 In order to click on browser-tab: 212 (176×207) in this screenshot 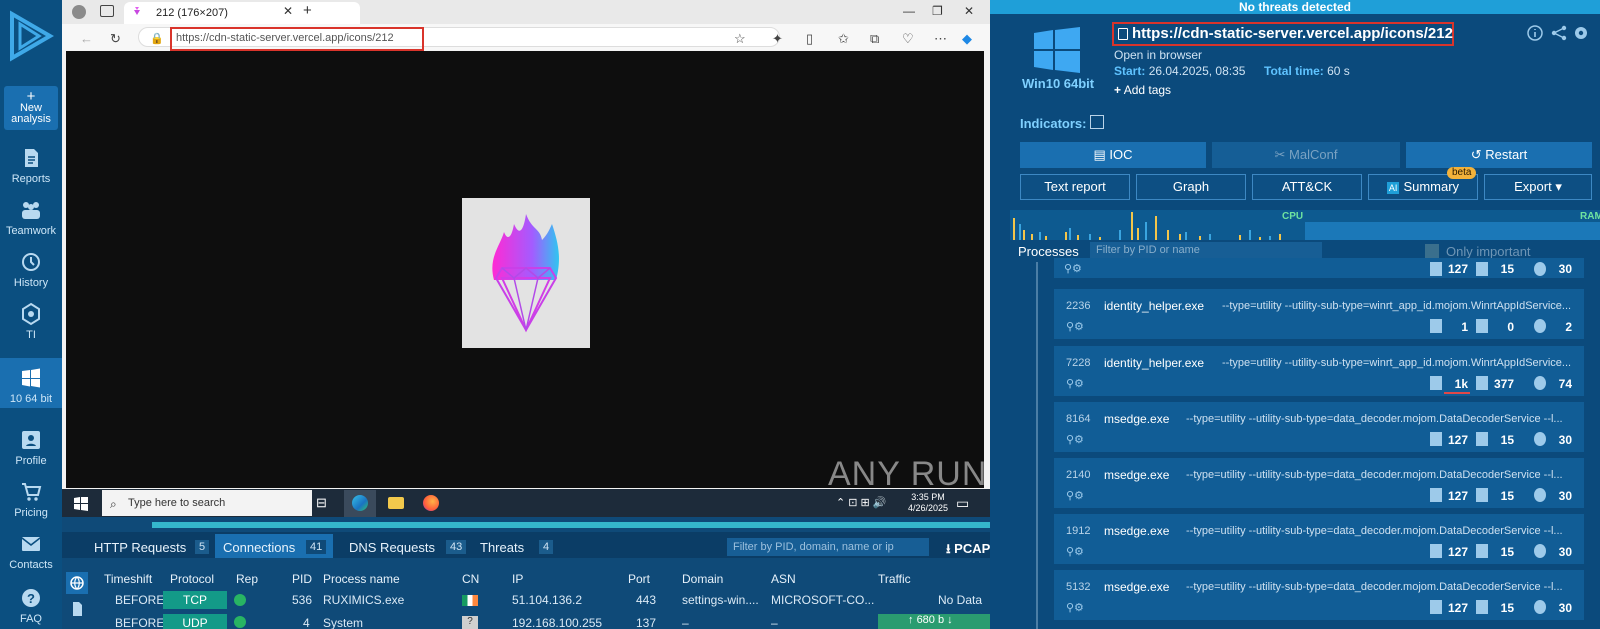, I will do `click(242, 13)`.